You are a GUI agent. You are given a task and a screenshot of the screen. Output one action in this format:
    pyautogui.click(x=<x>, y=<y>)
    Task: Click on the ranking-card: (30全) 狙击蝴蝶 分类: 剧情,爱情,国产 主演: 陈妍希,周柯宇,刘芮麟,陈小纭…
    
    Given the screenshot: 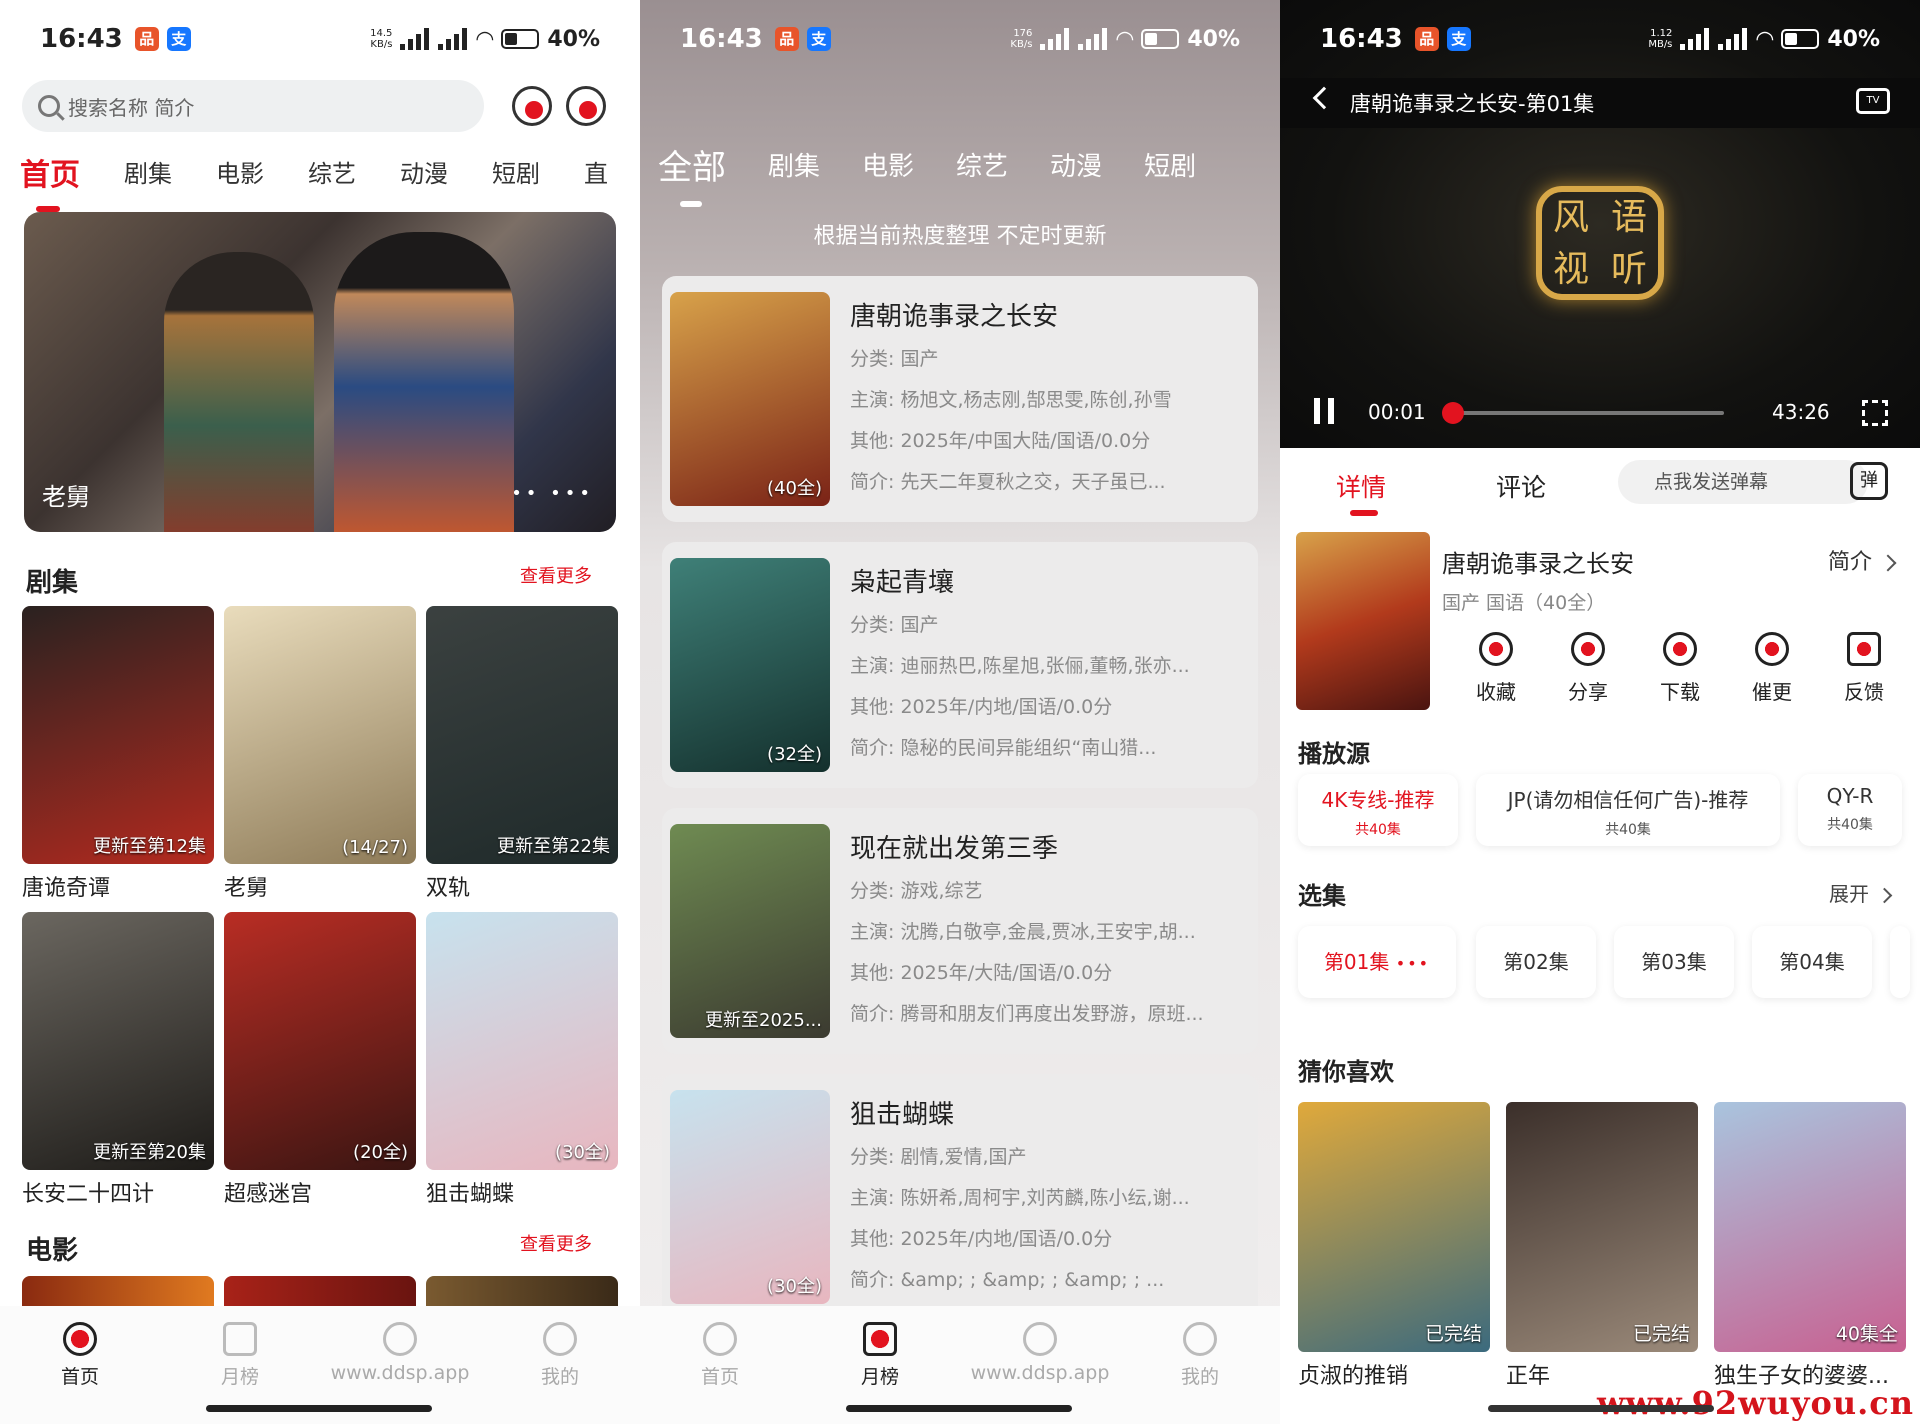 What is the action you would take?
    pyautogui.click(x=960, y=1197)
    